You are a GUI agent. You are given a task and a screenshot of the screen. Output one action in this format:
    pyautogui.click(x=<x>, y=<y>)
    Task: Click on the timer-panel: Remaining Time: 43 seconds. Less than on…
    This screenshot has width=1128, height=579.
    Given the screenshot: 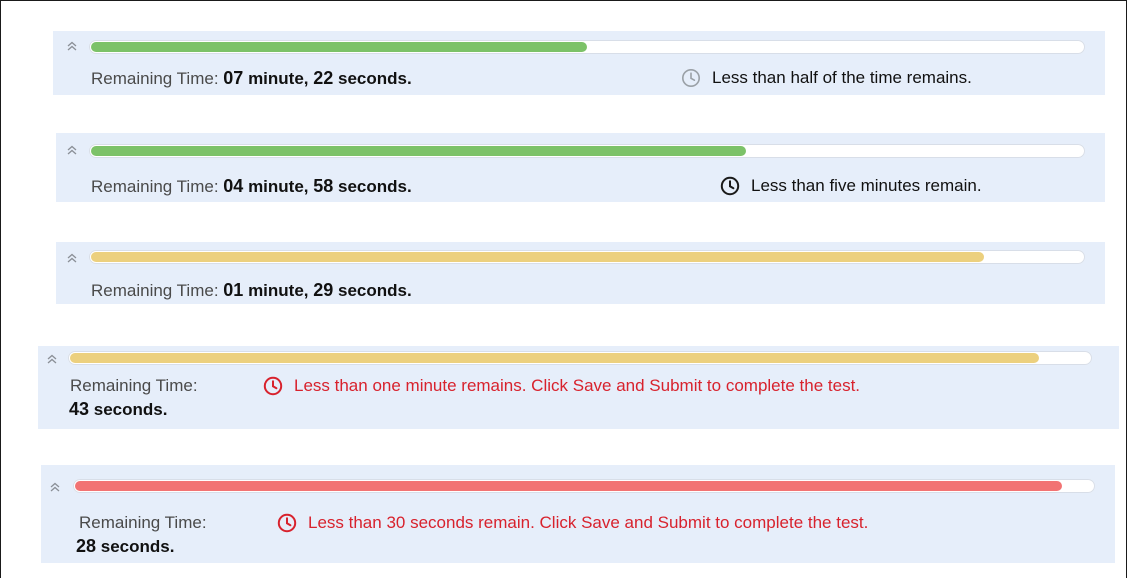 What is the action you would take?
    pyautogui.click(x=578, y=387)
    